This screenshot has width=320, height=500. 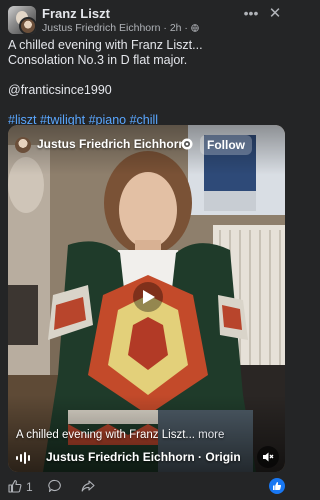 What do you see at coordinates (15, 486) in the screenshot?
I see `like-icon` at bounding box center [15, 486].